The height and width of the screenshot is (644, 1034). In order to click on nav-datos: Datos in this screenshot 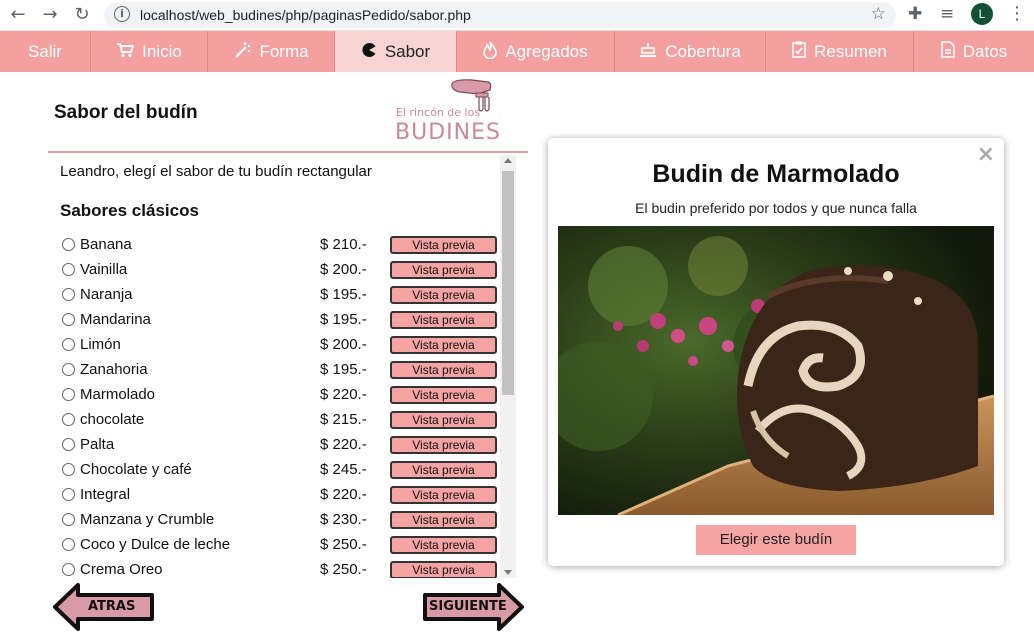, I will do `click(974, 51)`.